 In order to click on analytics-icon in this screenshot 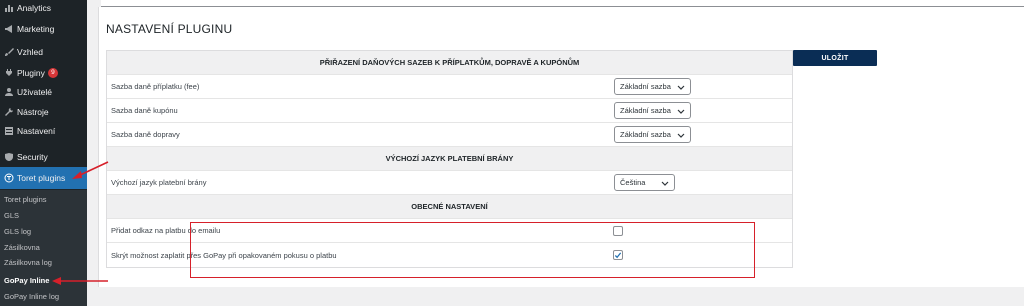, I will do `click(8, 7)`.